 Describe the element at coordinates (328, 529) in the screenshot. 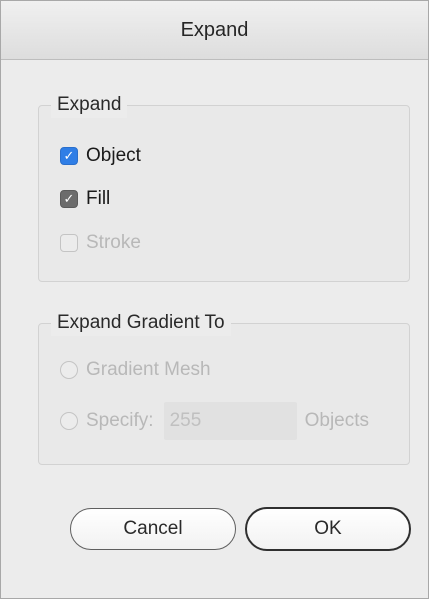

I see `ok-button: OK` at that location.